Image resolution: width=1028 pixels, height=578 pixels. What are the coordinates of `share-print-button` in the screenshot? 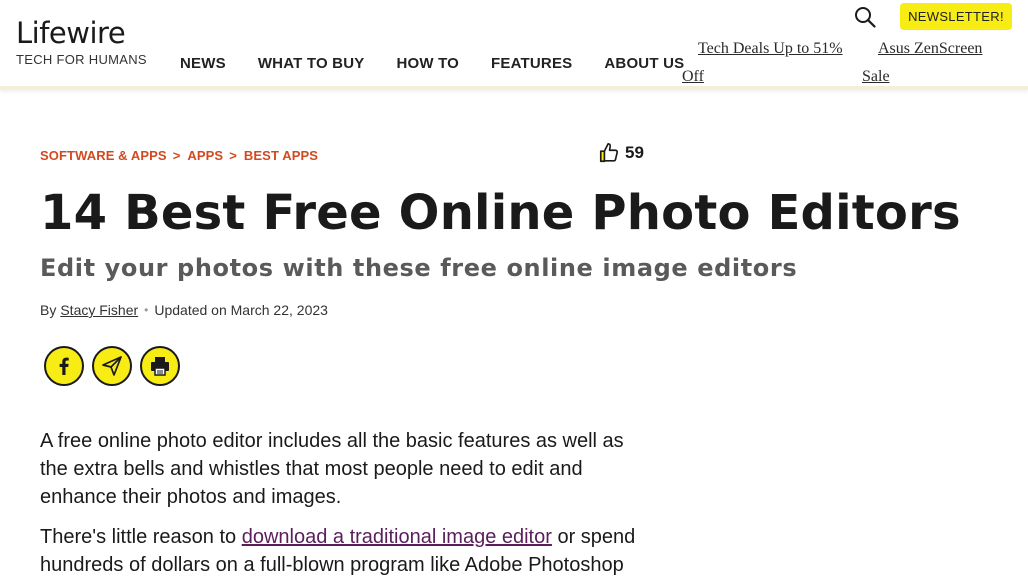 It's located at (160, 366).